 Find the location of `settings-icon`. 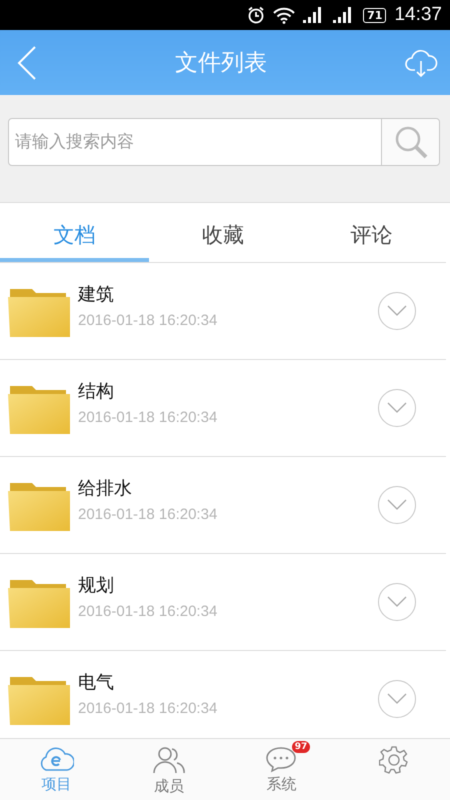

settings-icon is located at coordinates (393, 760).